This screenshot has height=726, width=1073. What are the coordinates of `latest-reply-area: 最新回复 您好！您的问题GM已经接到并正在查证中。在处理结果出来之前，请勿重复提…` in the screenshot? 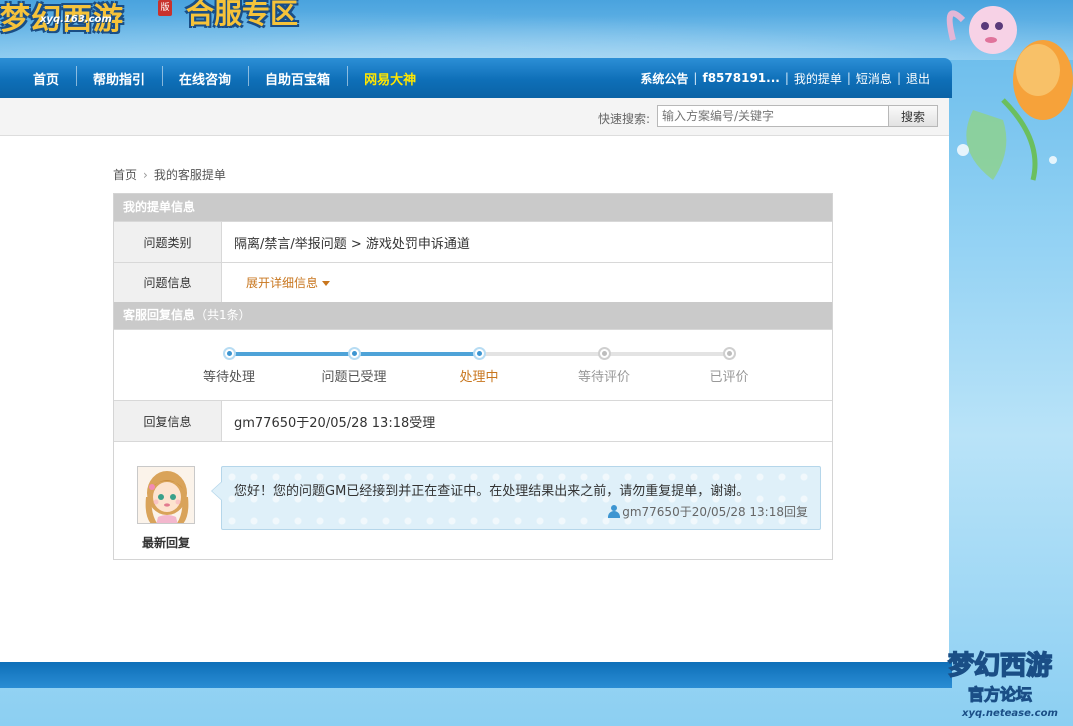 It's located at (473, 500).